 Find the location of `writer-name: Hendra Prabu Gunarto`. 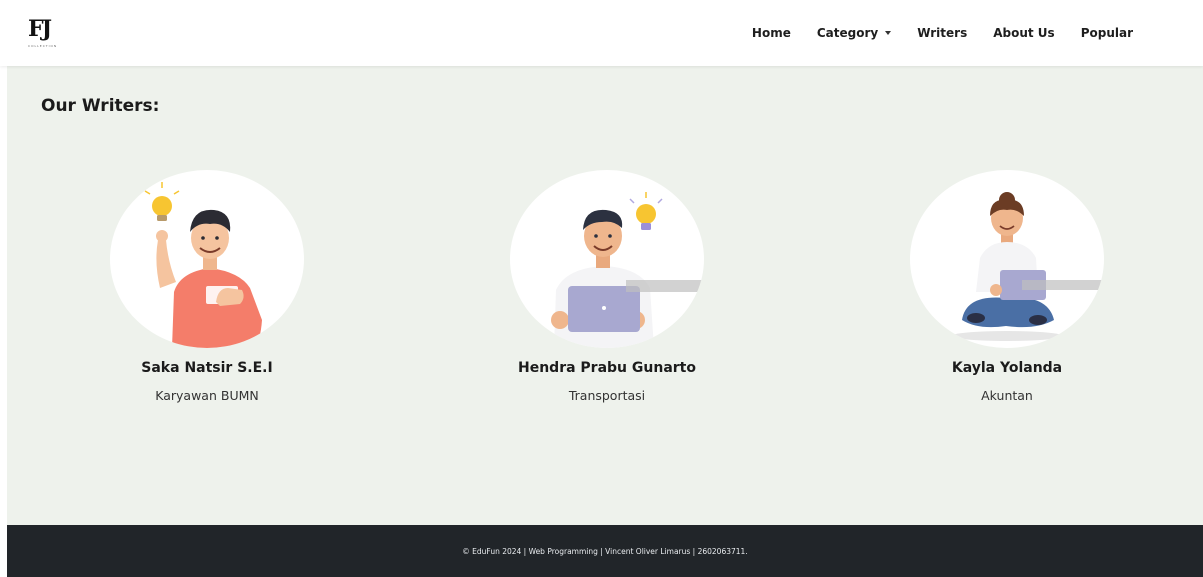

writer-name: Hendra Prabu Gunarto is located at coordinates (607, 368).